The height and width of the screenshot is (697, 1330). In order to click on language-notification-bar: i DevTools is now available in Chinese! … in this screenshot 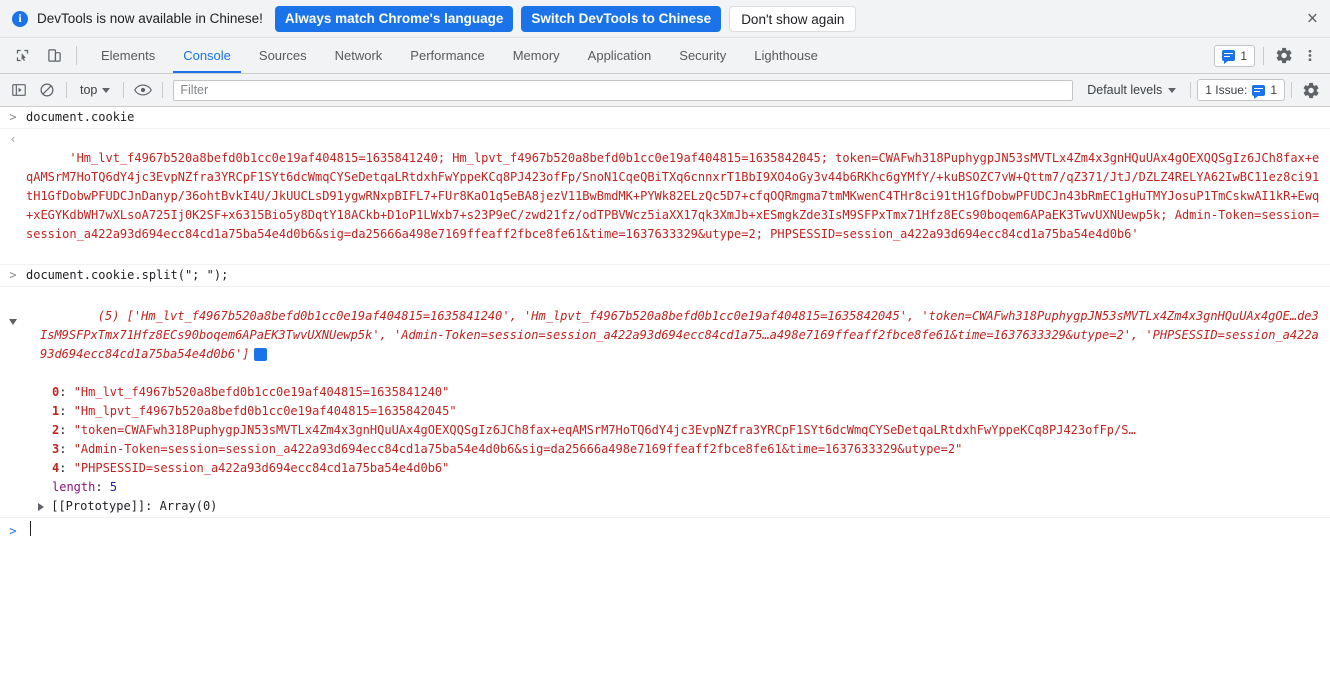, I will do `click(665, 19)`.